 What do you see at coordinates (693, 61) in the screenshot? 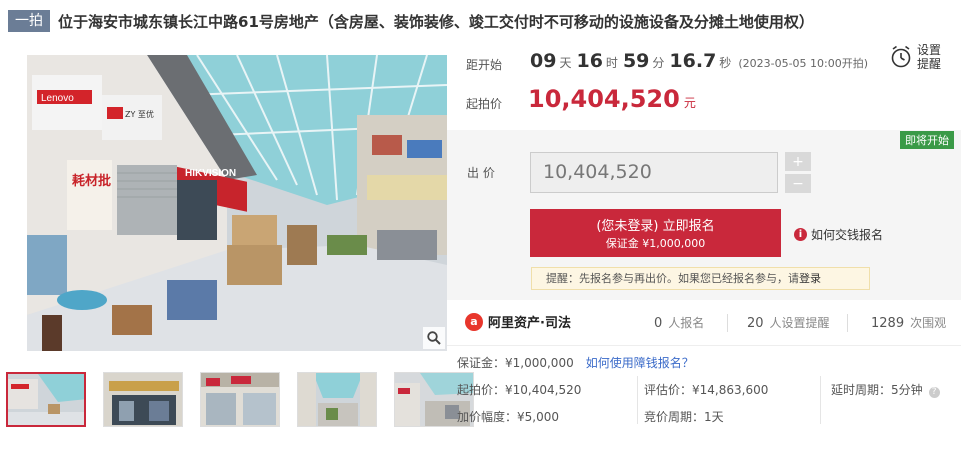
I see `countdown-seconds: 16.7` at bounding box center [693, 61].